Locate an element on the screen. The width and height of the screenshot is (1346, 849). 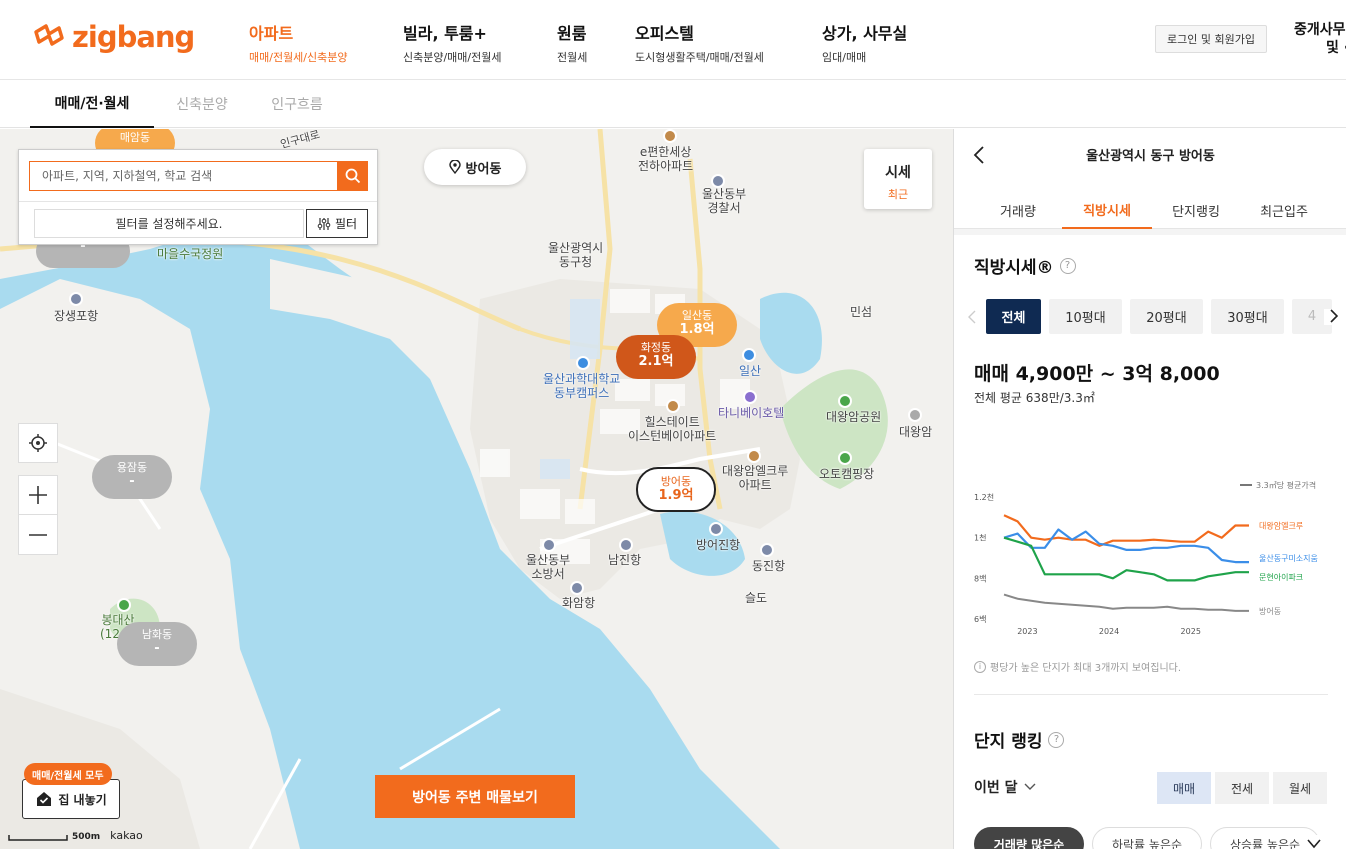
label-epyeonhan: e편한세상 전하아파트 is located at coordinates (666, 159).